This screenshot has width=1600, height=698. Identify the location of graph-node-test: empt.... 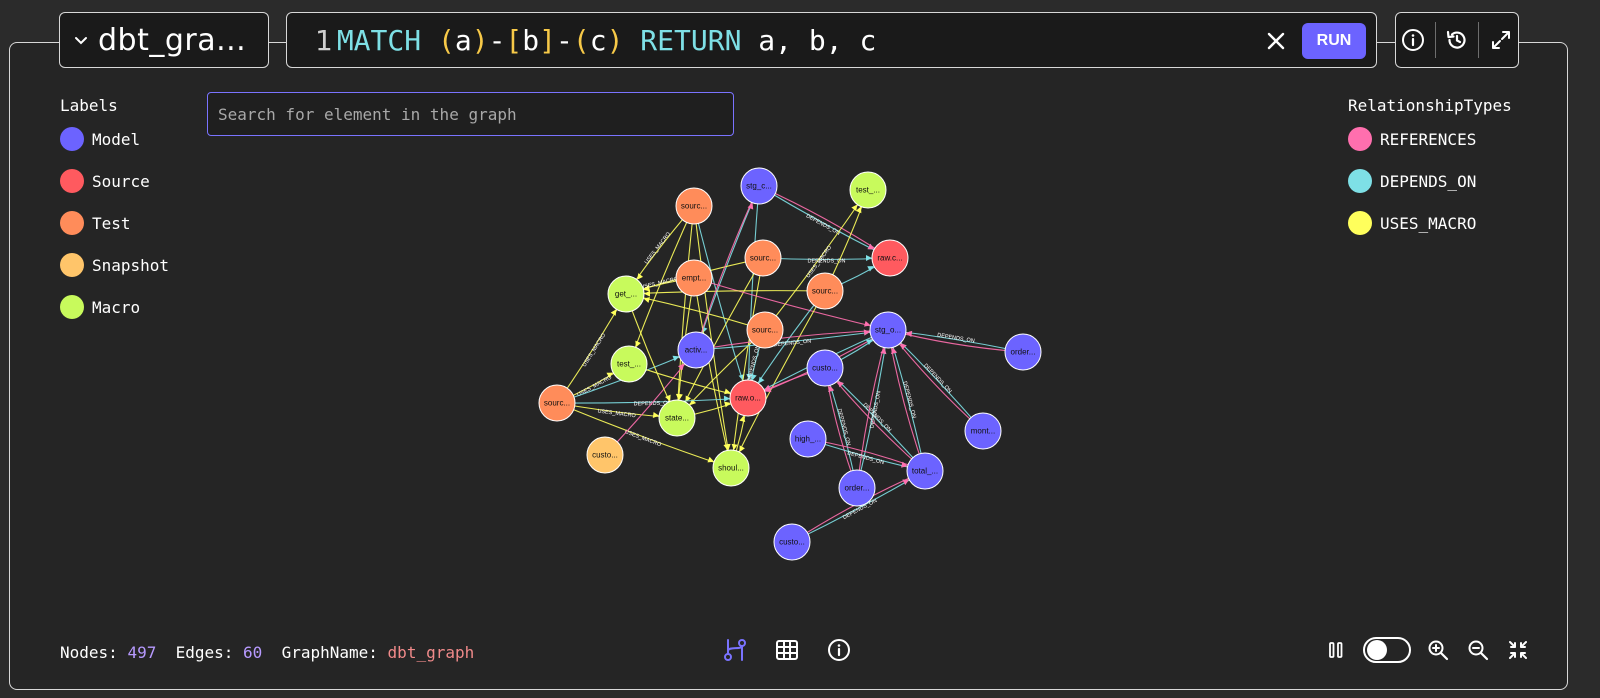
(694, 278).